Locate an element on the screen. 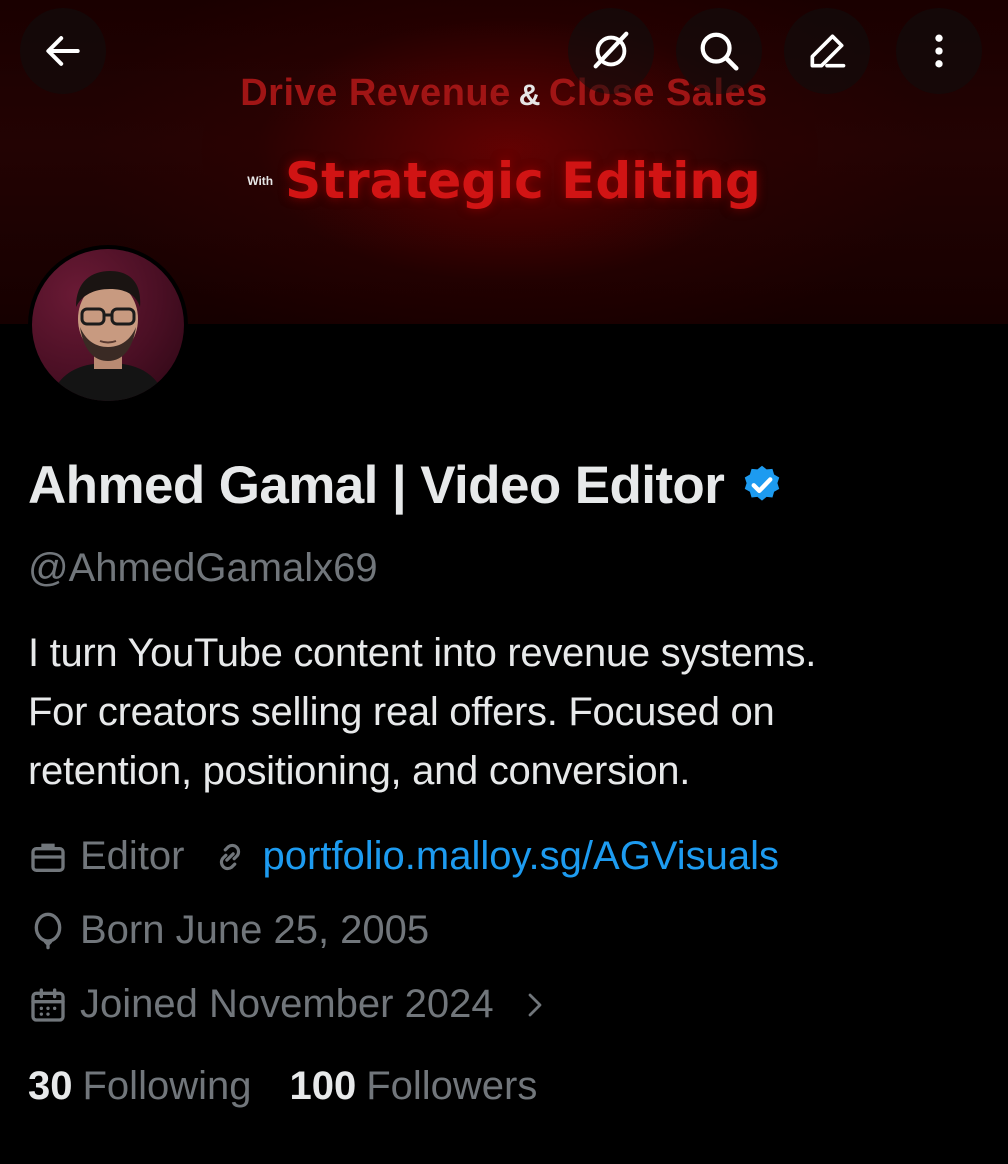  calendar-icon is located at coordinates (48, 1004).